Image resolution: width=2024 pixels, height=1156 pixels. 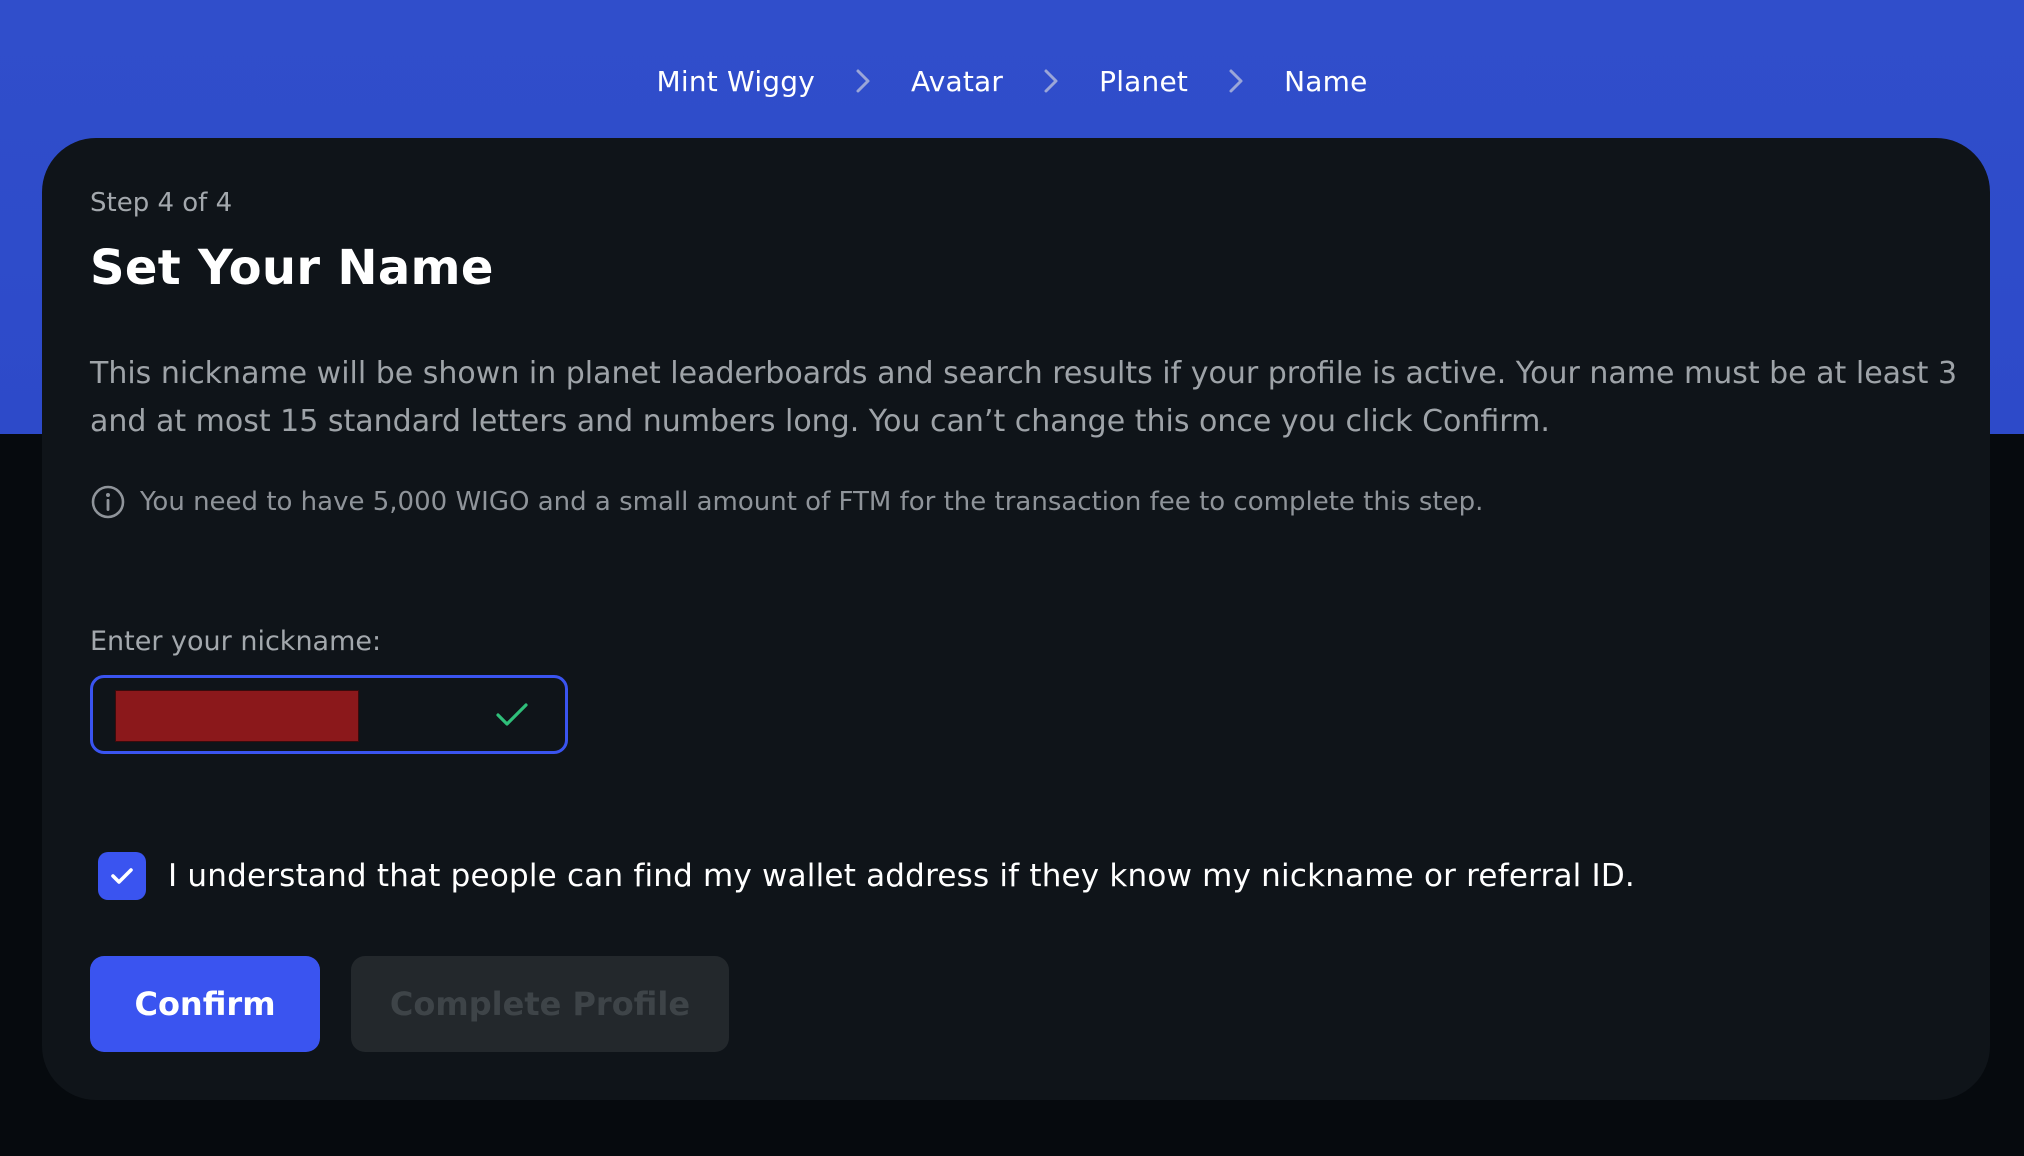 I want to click on breadcrumb: Mint Wiggy Avatar Planet Name, so click(x=1012, y=81).